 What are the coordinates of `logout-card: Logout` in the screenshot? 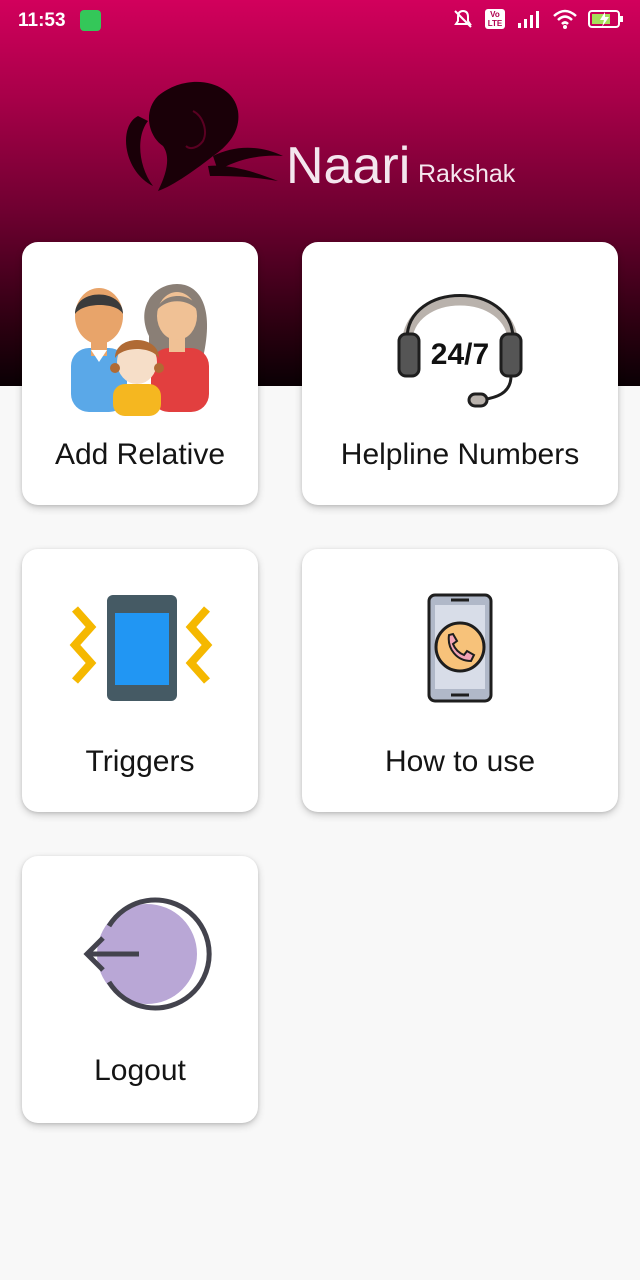 It's located at (140, 989).